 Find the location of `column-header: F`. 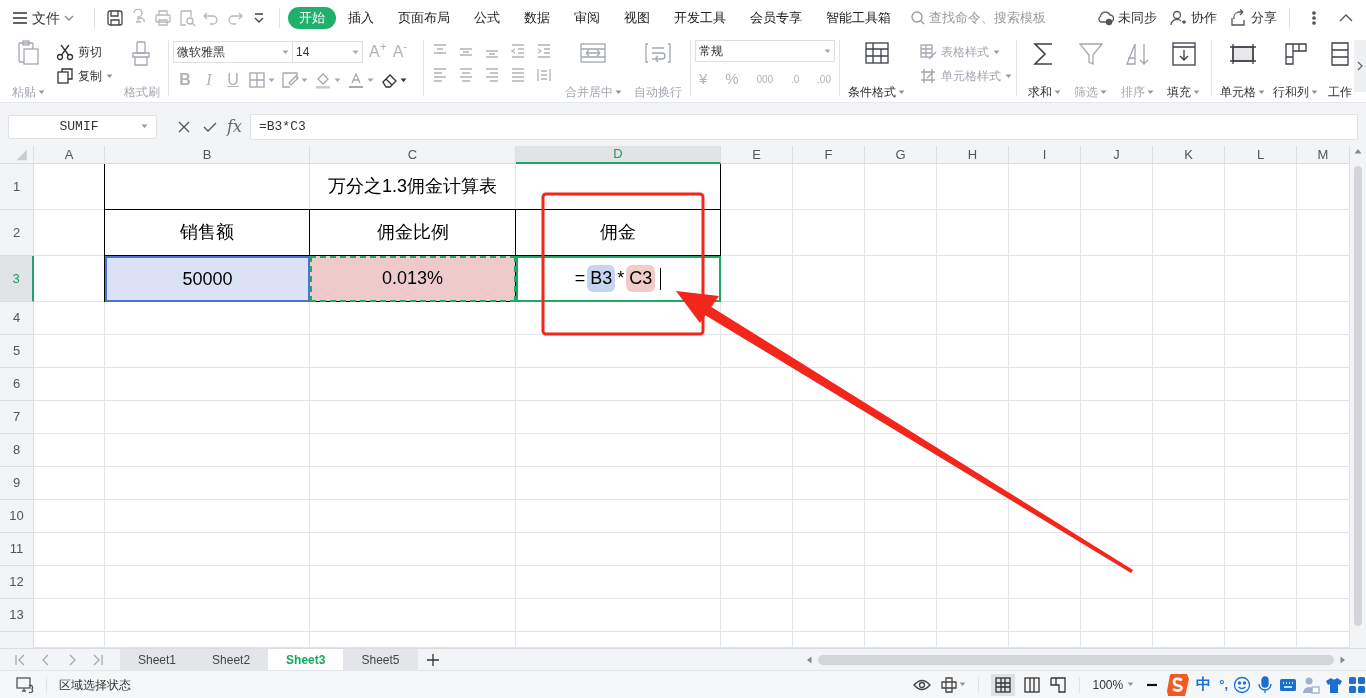

column-header: F is located at coordinates (829, 155).